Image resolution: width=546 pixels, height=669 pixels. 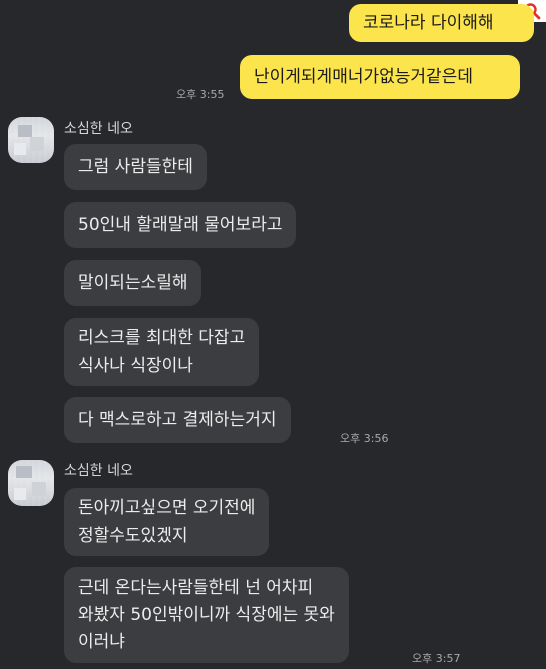 I want to click on message-text: 그럼 사람들한테, so click(x=135, y=167).